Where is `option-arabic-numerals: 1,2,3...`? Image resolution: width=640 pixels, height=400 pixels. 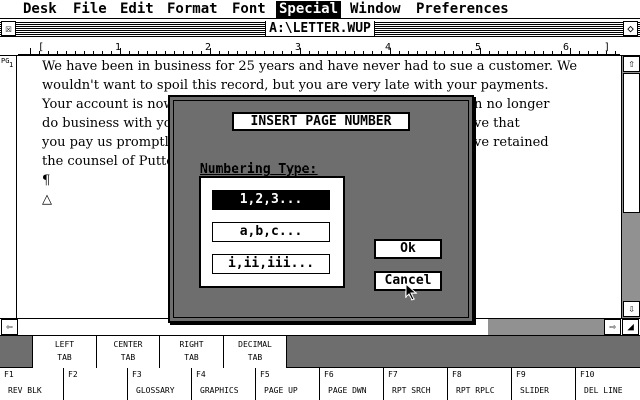 option-arabic-numerals: 1,2,3... is located at coordinates (271, 200).